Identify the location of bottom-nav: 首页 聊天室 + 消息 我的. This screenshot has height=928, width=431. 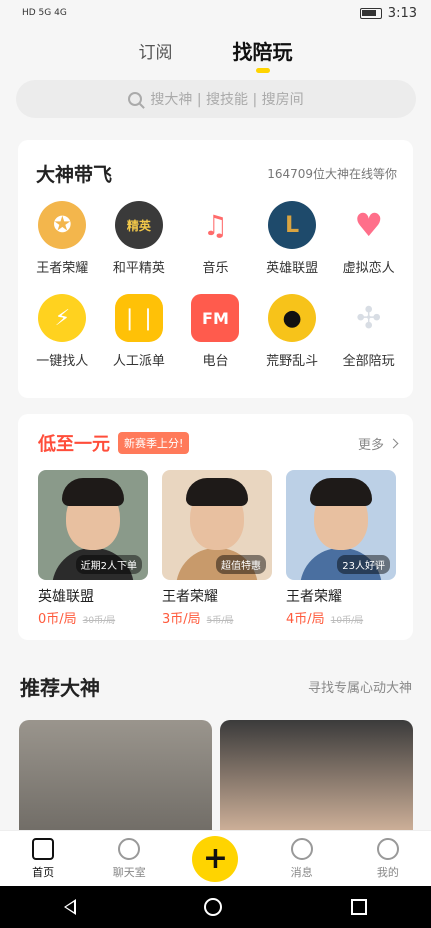
(215, 858).